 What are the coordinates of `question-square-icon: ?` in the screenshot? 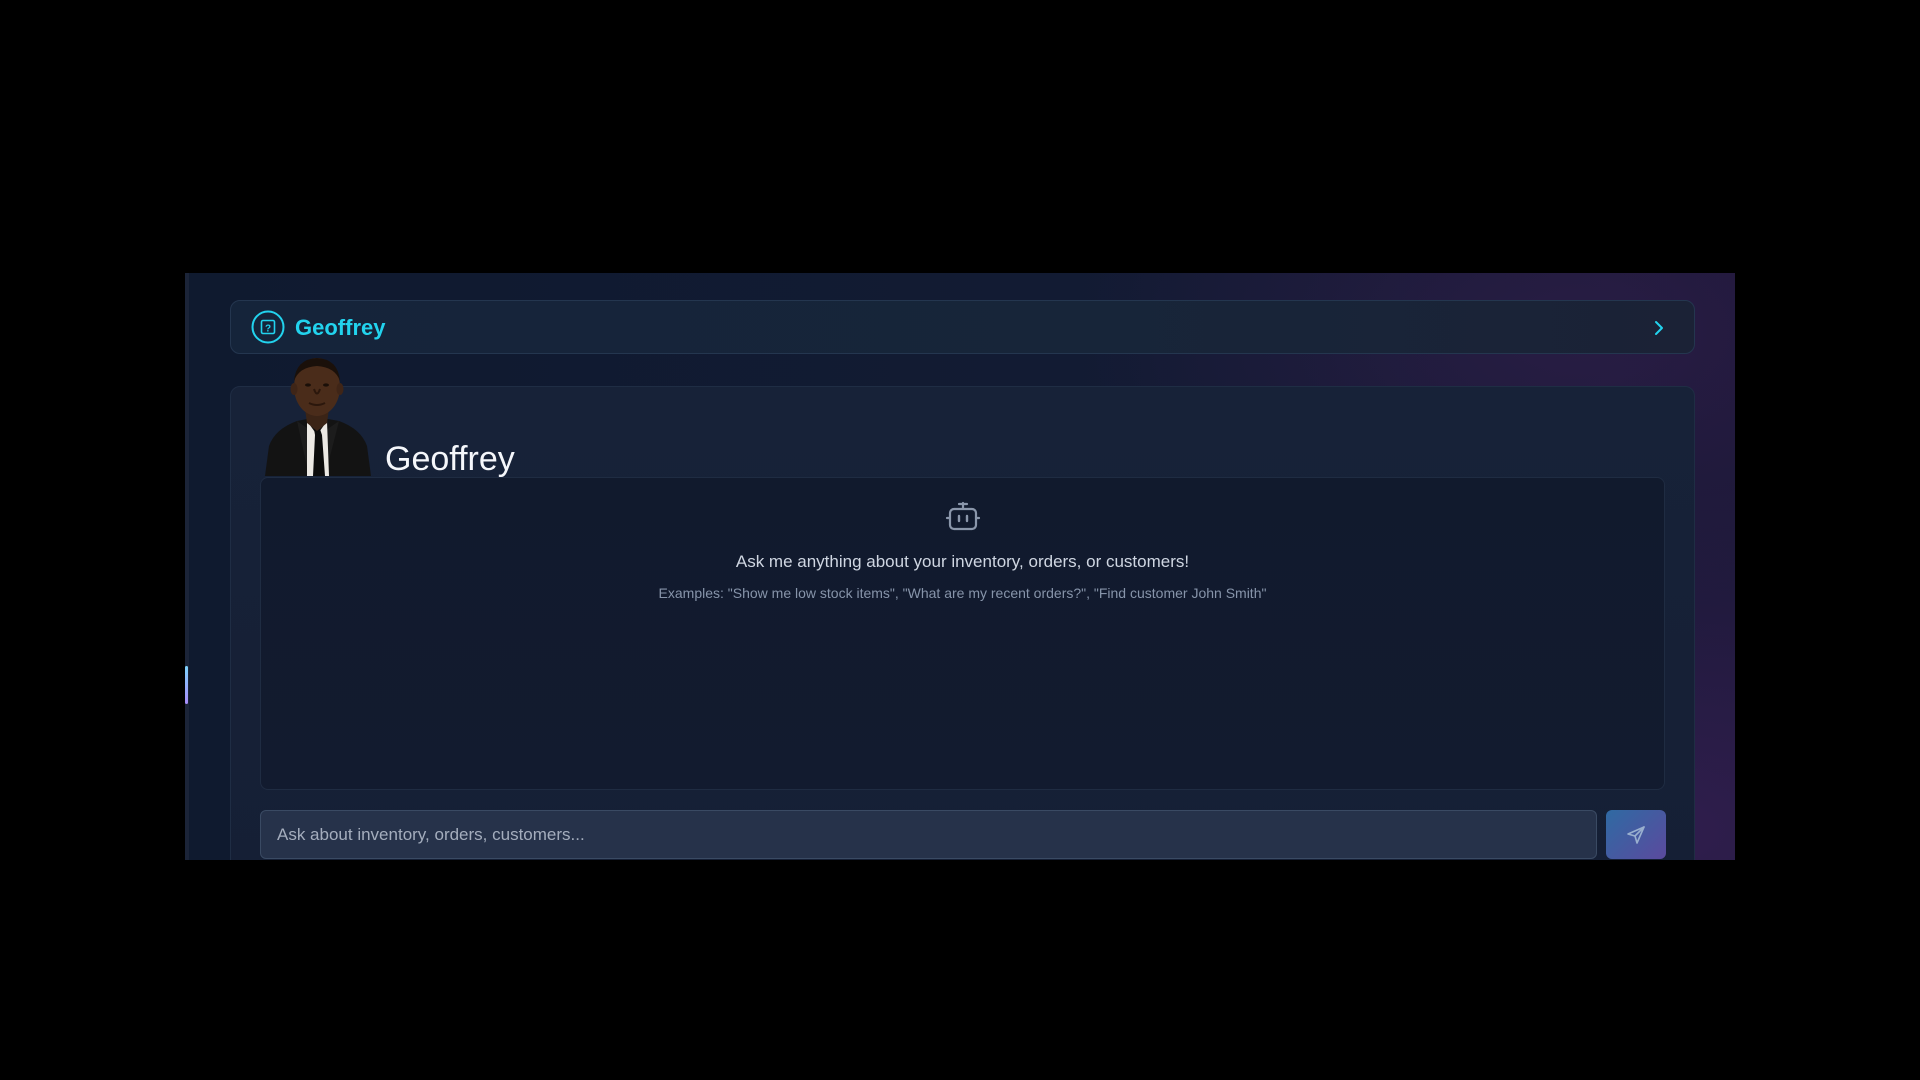 It's located at (268, 327).